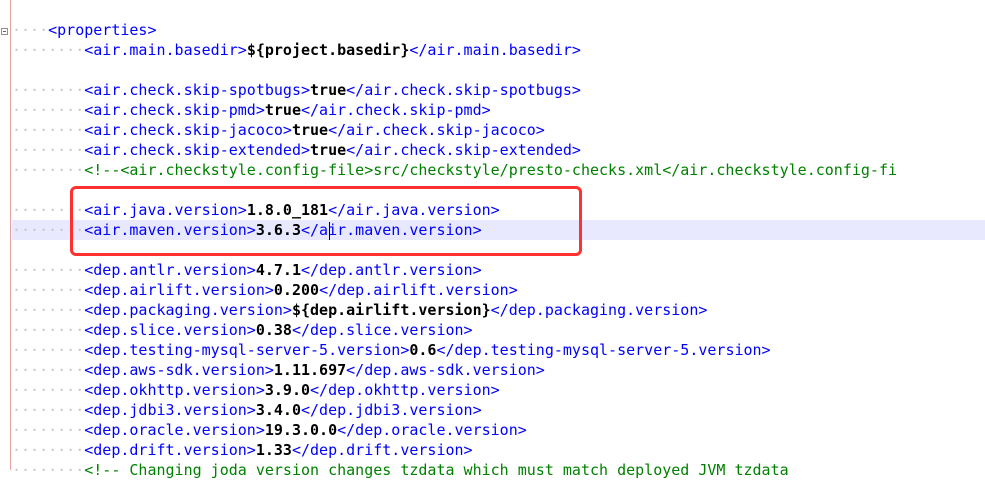 This screenshot has height=480, width=985. Describe the element at coordinates (188, 310) in the screenshot. I see `xml-tag: <dep.packaging.version>` at that location.